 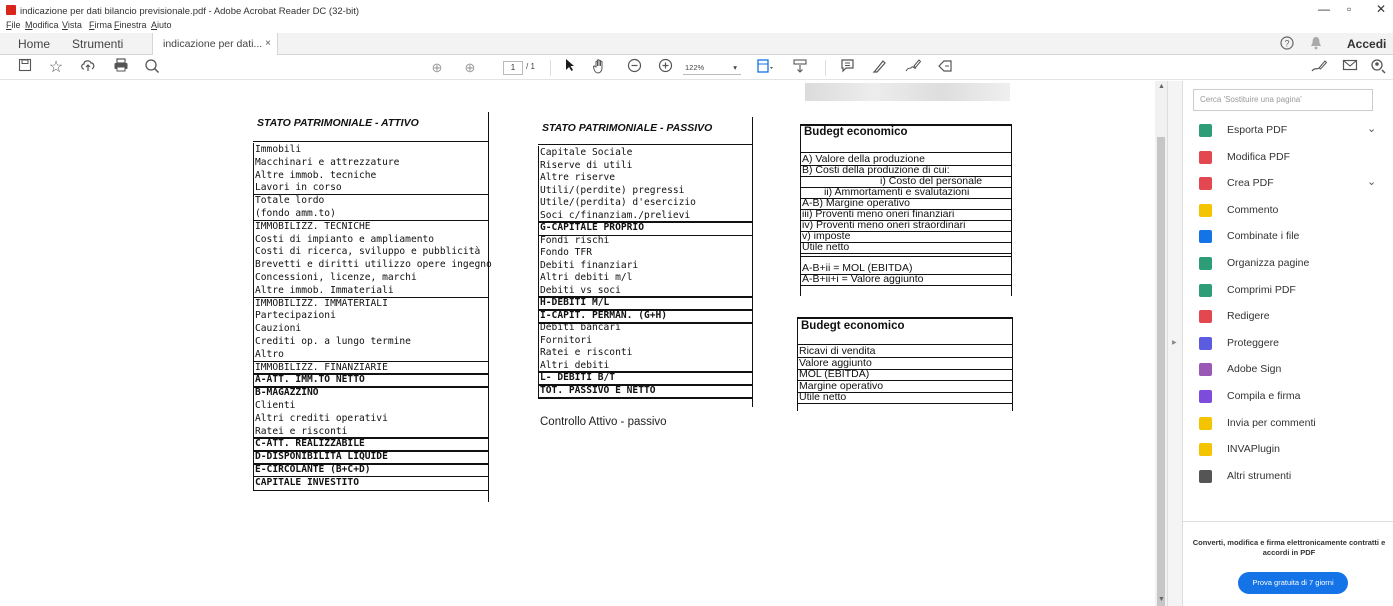 What do you see at coordinates (1205, 290) in the screenshot?
I see `compress-pdf-icon` at bounding box center [1205, 290].